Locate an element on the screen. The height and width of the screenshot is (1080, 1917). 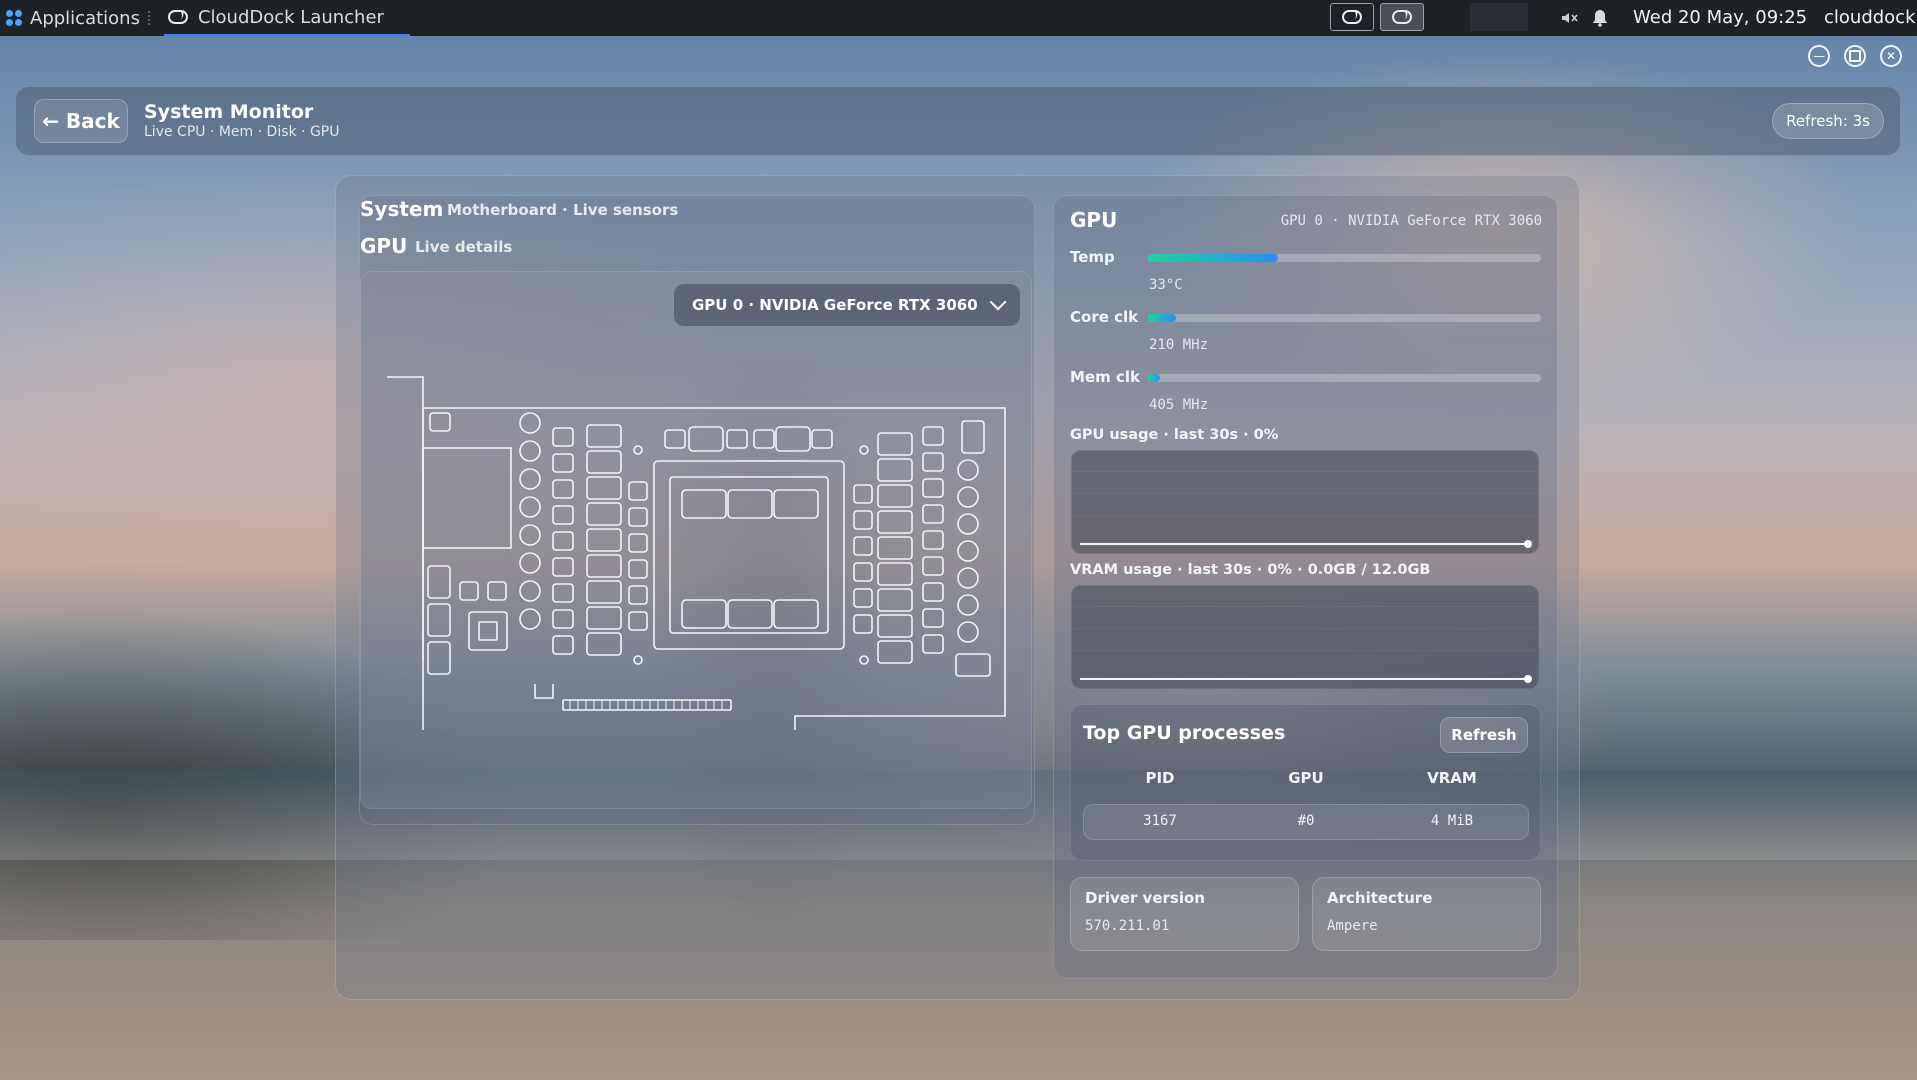
chevron-down-icon is located at coordinates (998, 302).